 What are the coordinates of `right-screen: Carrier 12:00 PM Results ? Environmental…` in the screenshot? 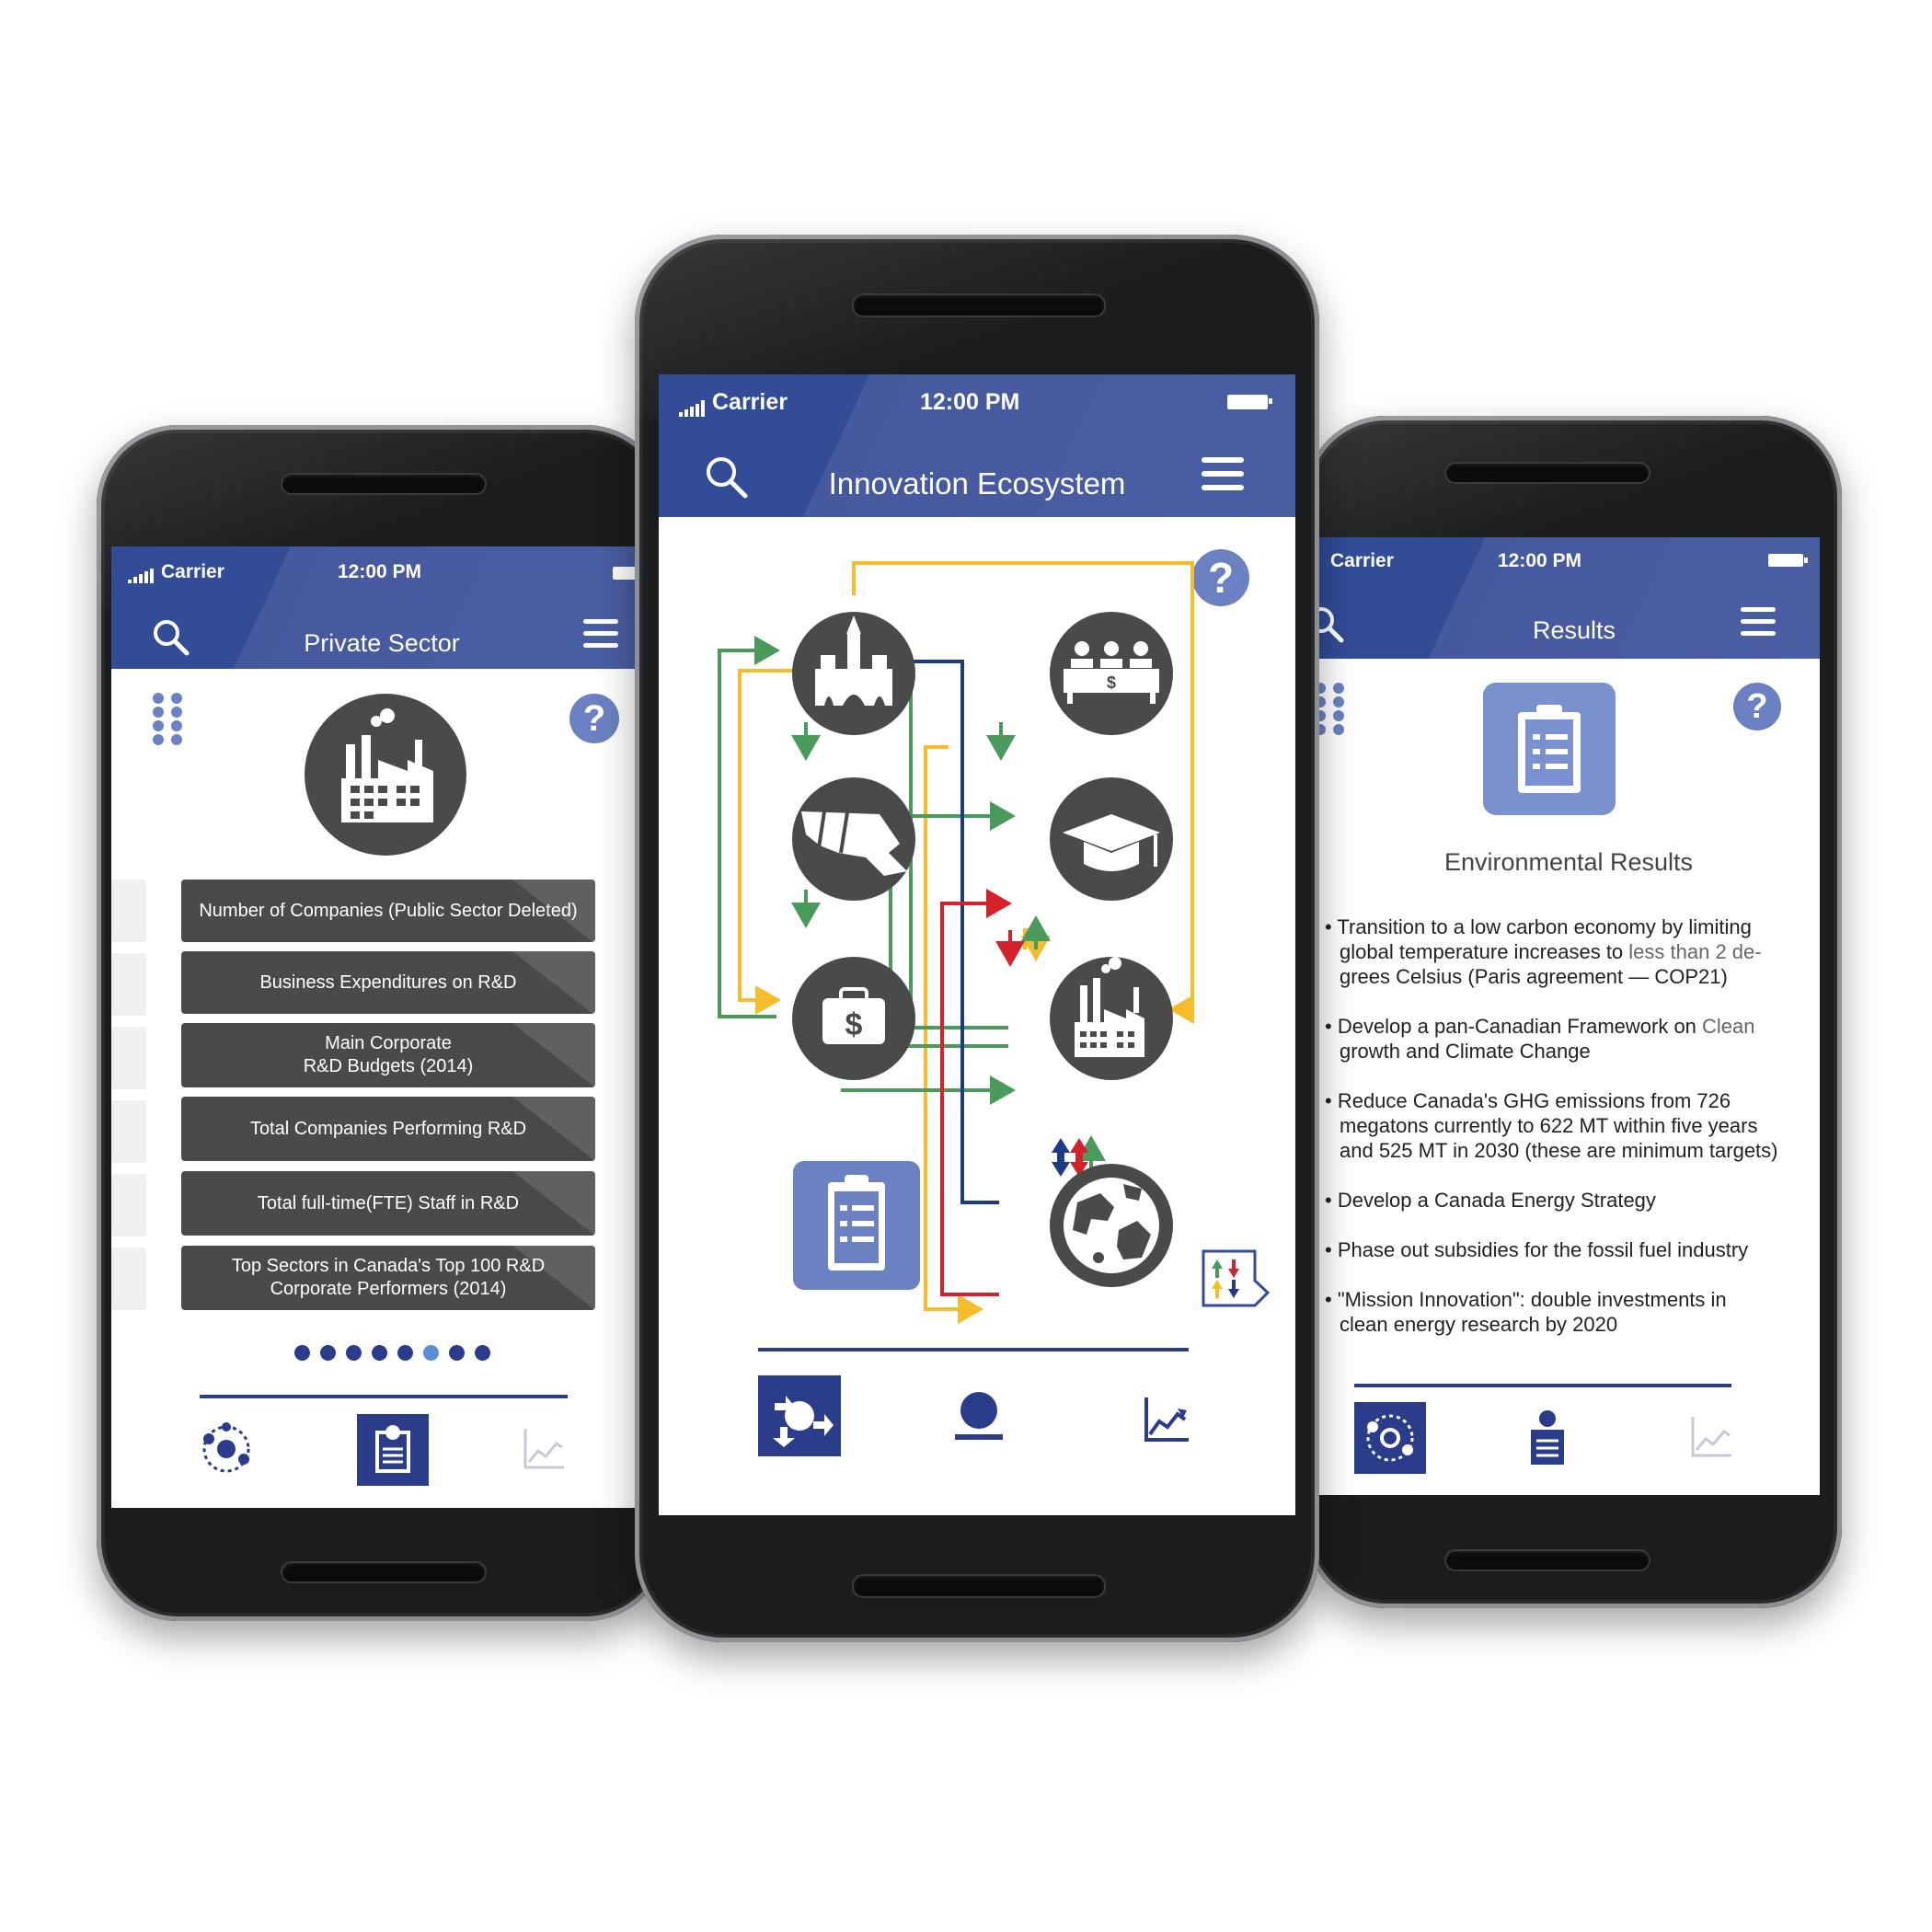 It's located at (1568, 1016).